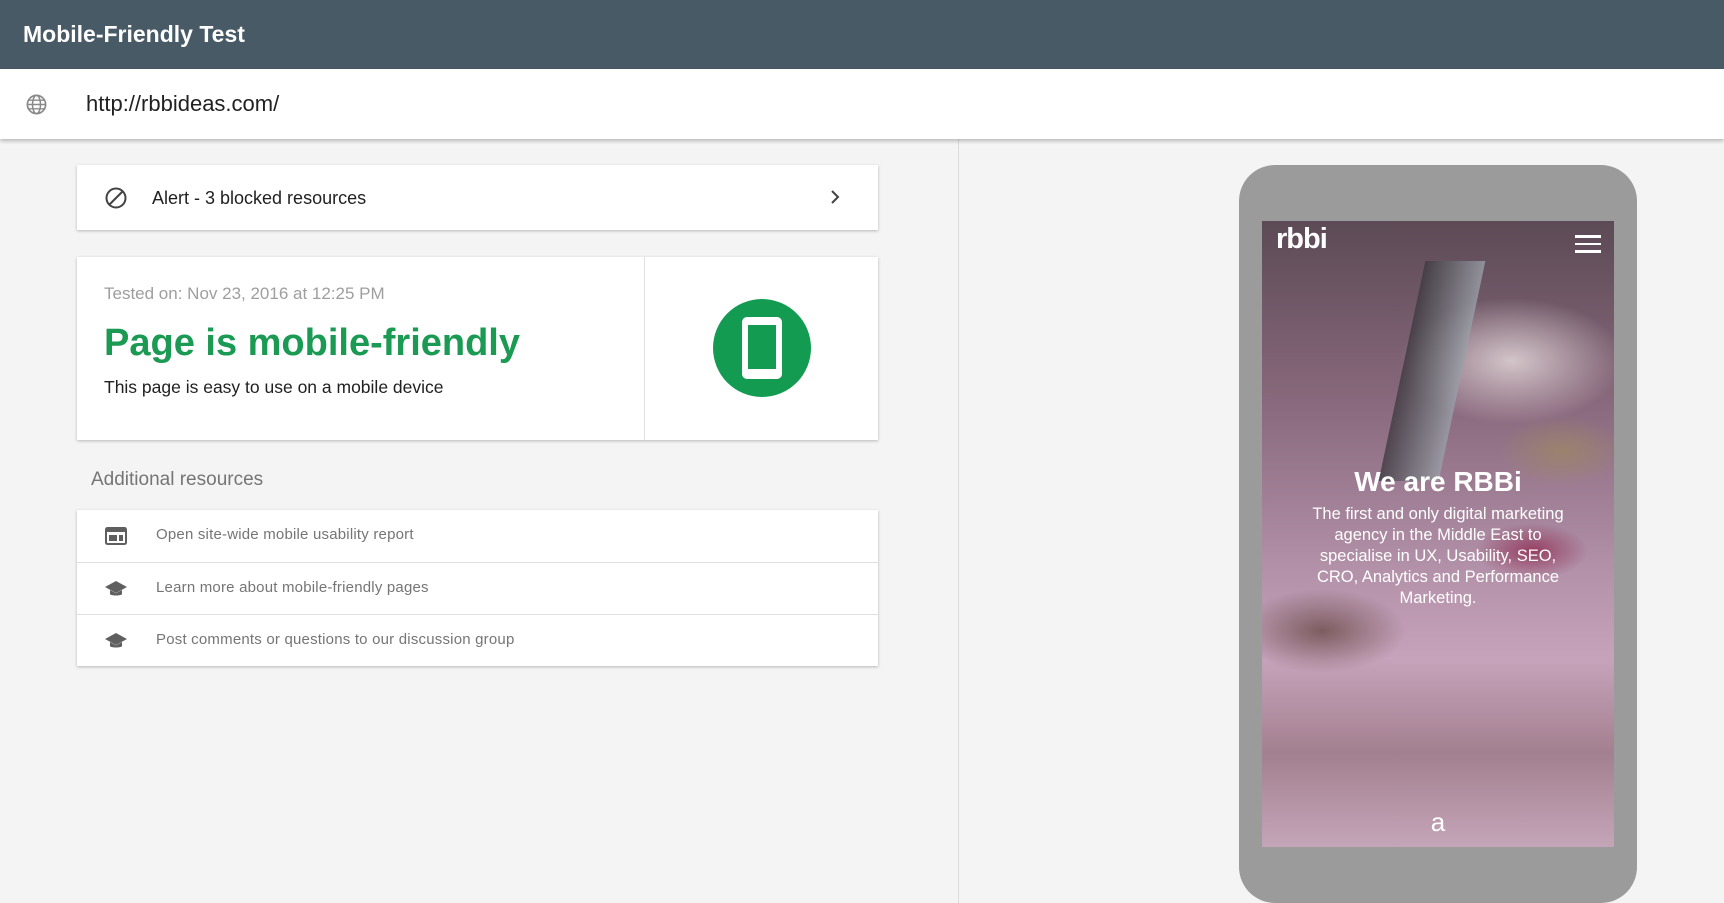 The width and height of the screenshot is (1724, 903). Describe the element at coordinates (36, 104) in the screenshot. I see `globe-icon` at that location.